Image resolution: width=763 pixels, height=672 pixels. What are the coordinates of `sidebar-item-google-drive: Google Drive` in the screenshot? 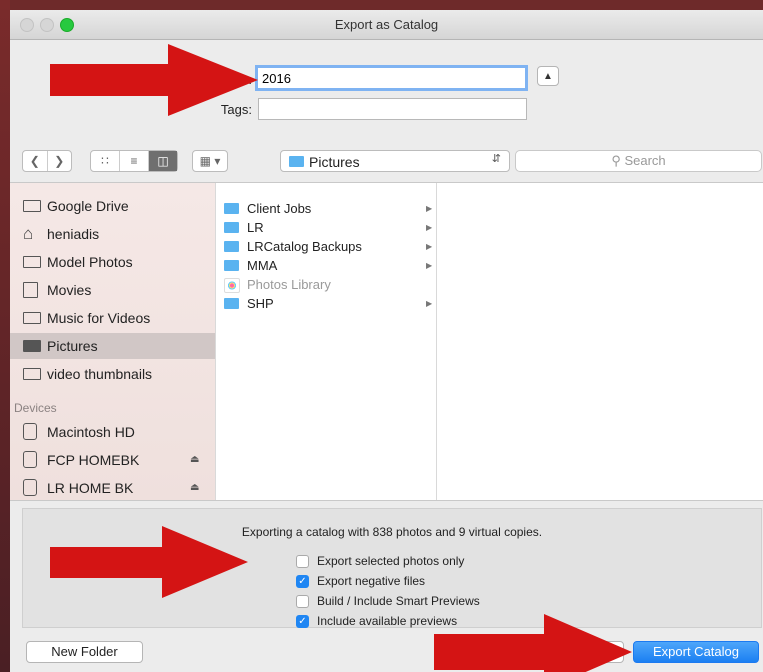 It's located at (112, 206).